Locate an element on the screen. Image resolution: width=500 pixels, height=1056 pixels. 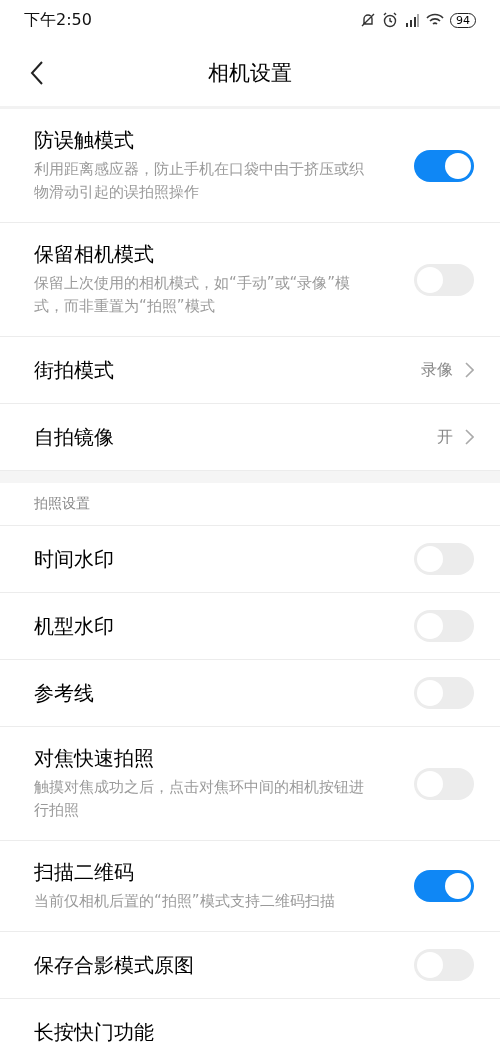
setting-label: 保留相机模式 is located at coordinates (94, 254).